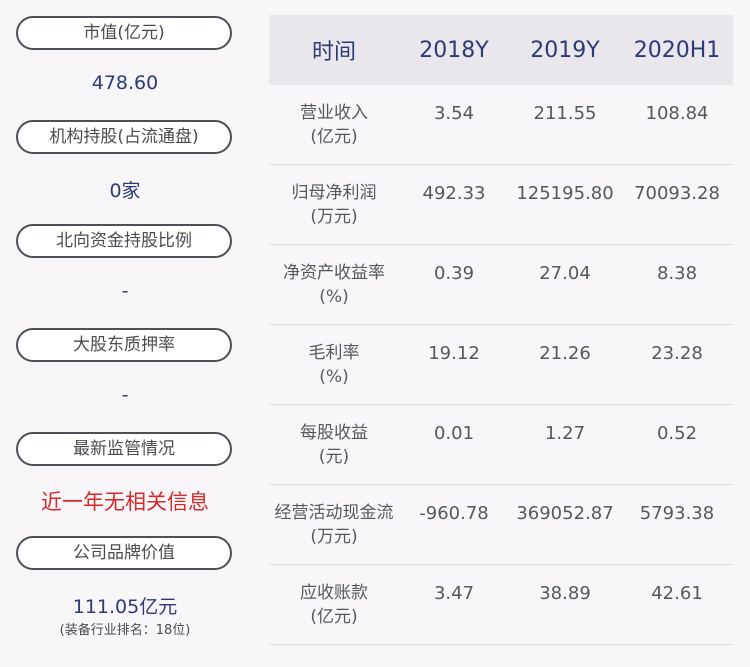 Image resolution: width=750 pixels, height=667 pixels. What do you see at coordinates (124, 449) in the screenshot?
I see `regulatory-label: 最新监管情况` at bounding box center [124, 449].